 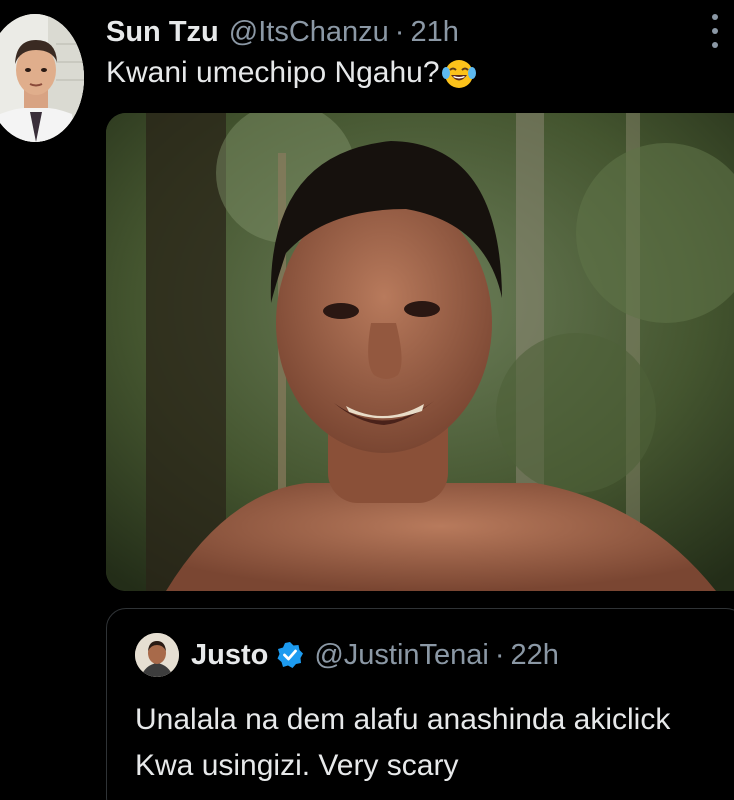 What do you see at coordinates (458, 74) in the screenshot?
I see `tears-of-joy-emoji-icon` at bounding box center [458, 74].